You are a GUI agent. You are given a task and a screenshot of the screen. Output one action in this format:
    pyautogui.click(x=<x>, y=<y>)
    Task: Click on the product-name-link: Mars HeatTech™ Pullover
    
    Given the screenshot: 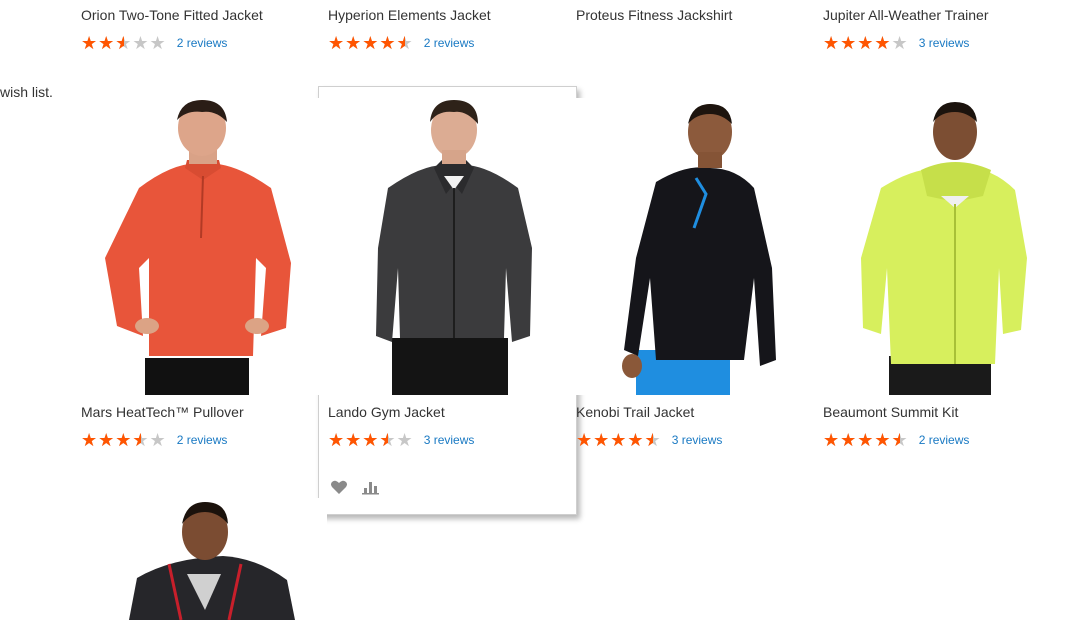 What is the action you would take?
    pyautogui.click(x=204, y=412)
    